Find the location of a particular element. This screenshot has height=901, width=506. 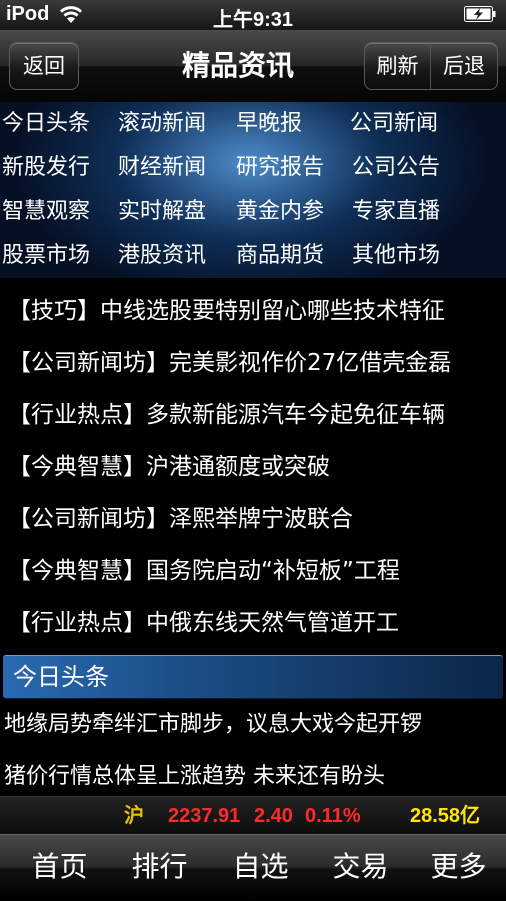

nav-button-group: 刷新 后退 is located at coordinates (431, 66).